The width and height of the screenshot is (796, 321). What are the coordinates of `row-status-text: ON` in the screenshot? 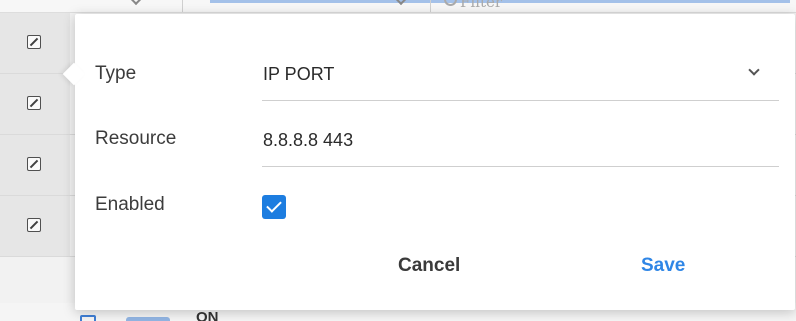 It's located at (207, 315).